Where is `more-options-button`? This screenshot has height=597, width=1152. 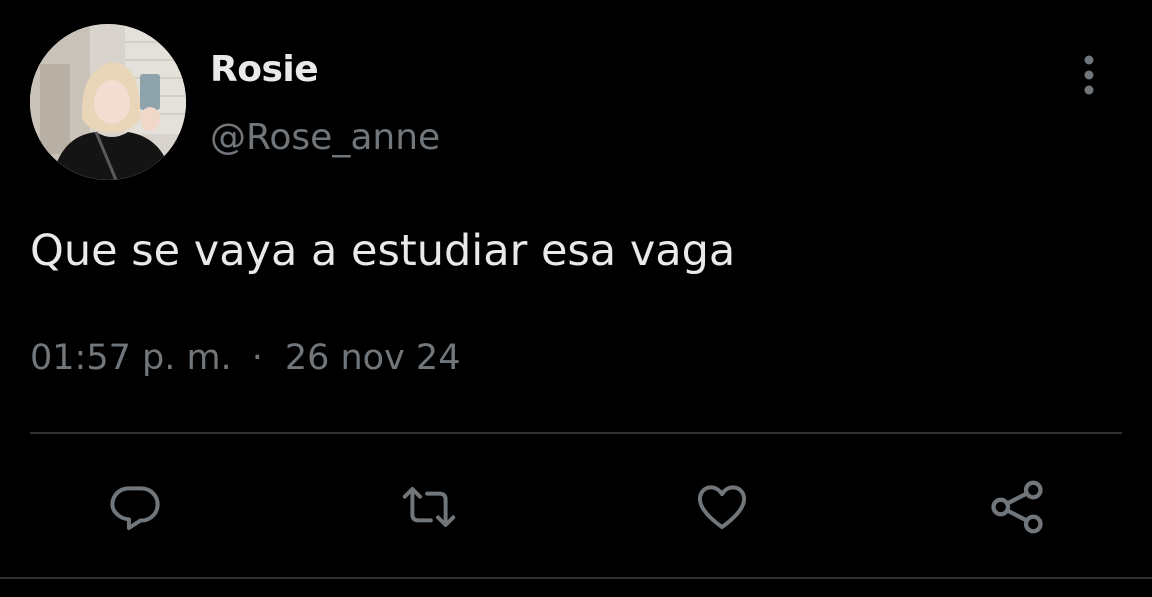
more-options-button is located at coordinates (1089, 75).